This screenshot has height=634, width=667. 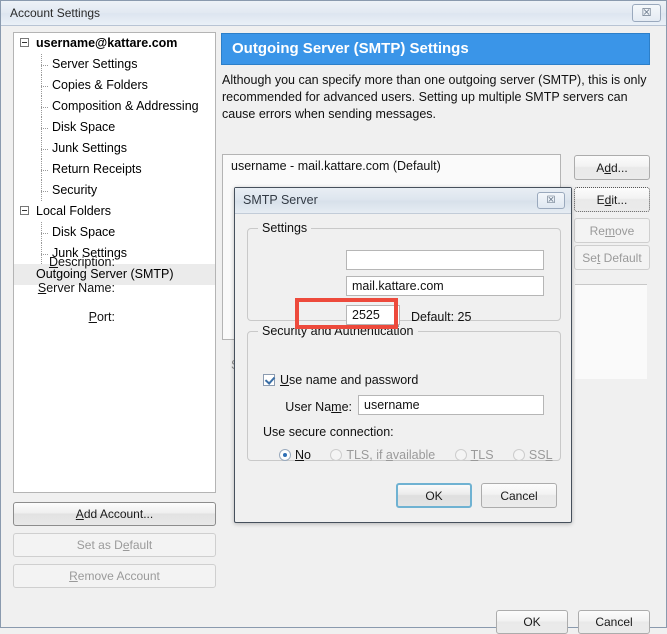 I want to click on dialog-title: SMTP Server, so click(x=280, y=200).